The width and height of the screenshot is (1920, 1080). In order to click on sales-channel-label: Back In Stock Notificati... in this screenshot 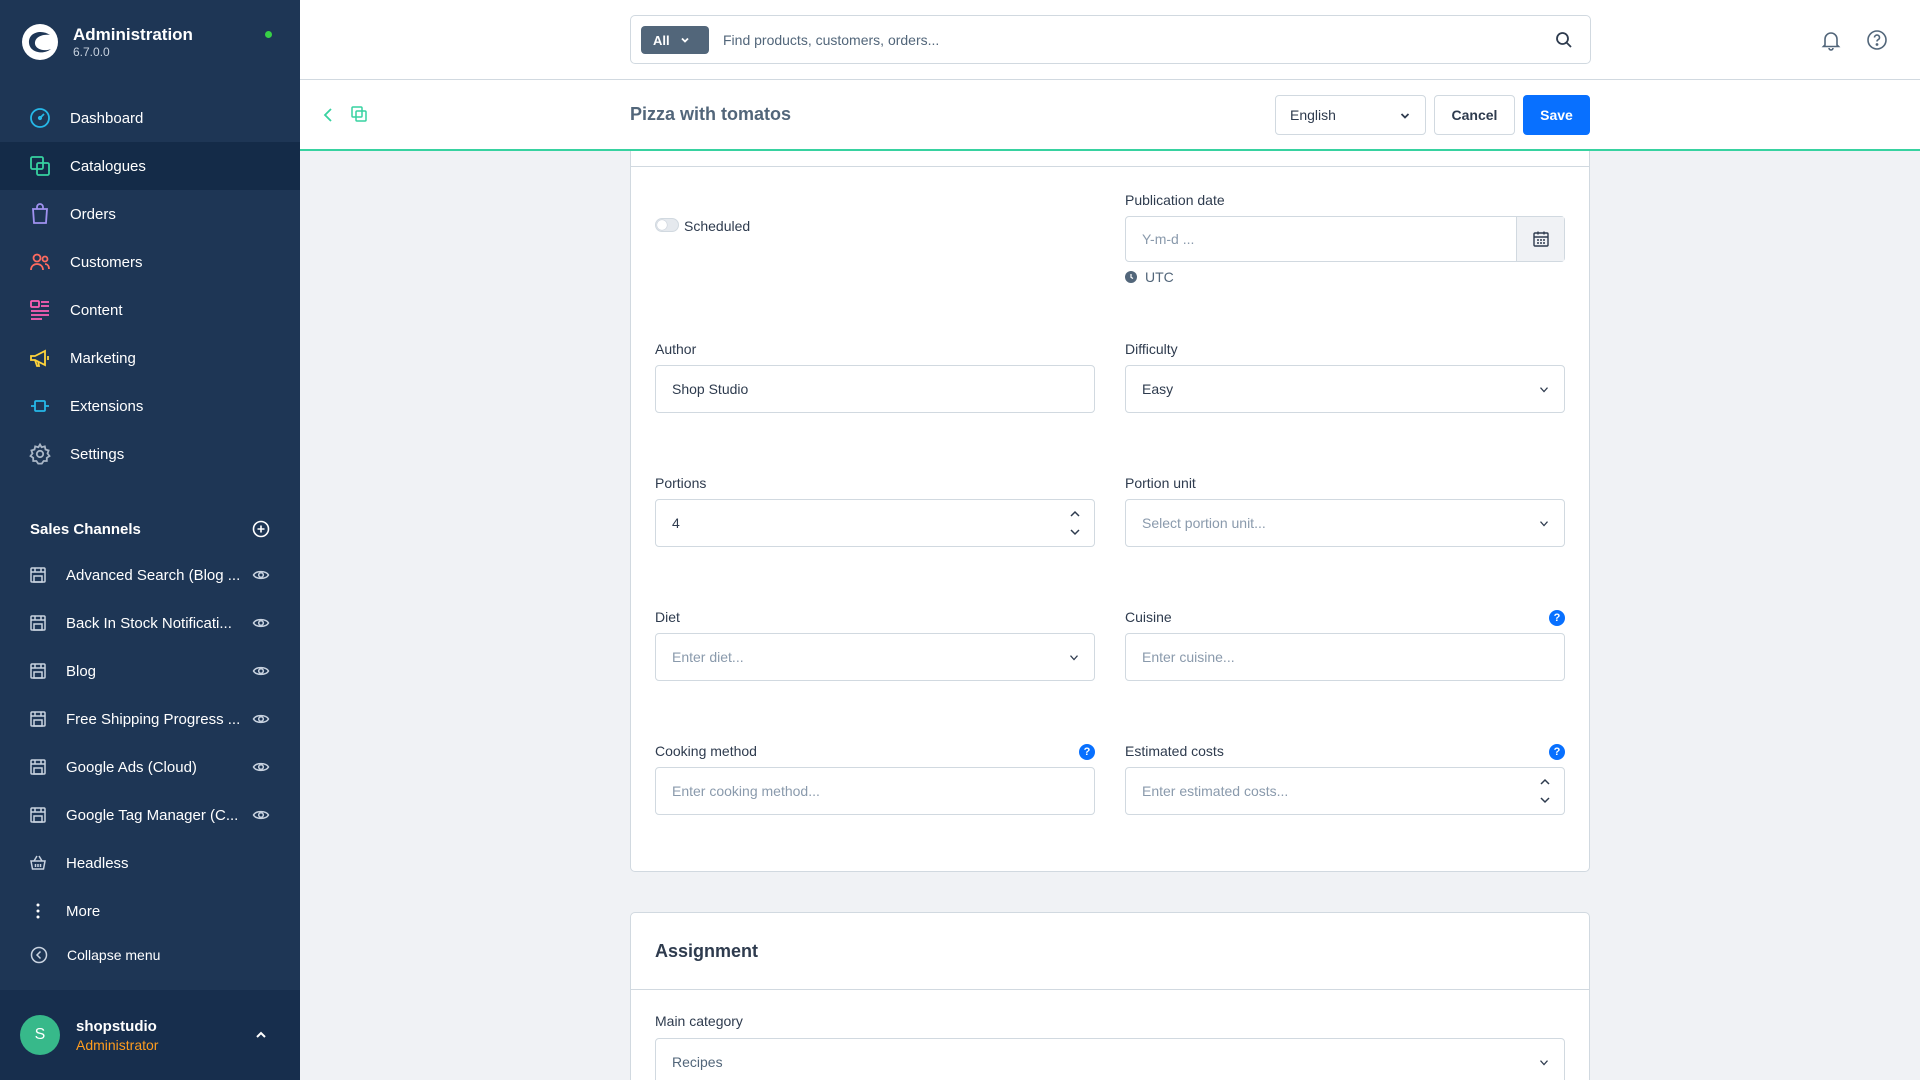, I will do `click(149, 623)`.